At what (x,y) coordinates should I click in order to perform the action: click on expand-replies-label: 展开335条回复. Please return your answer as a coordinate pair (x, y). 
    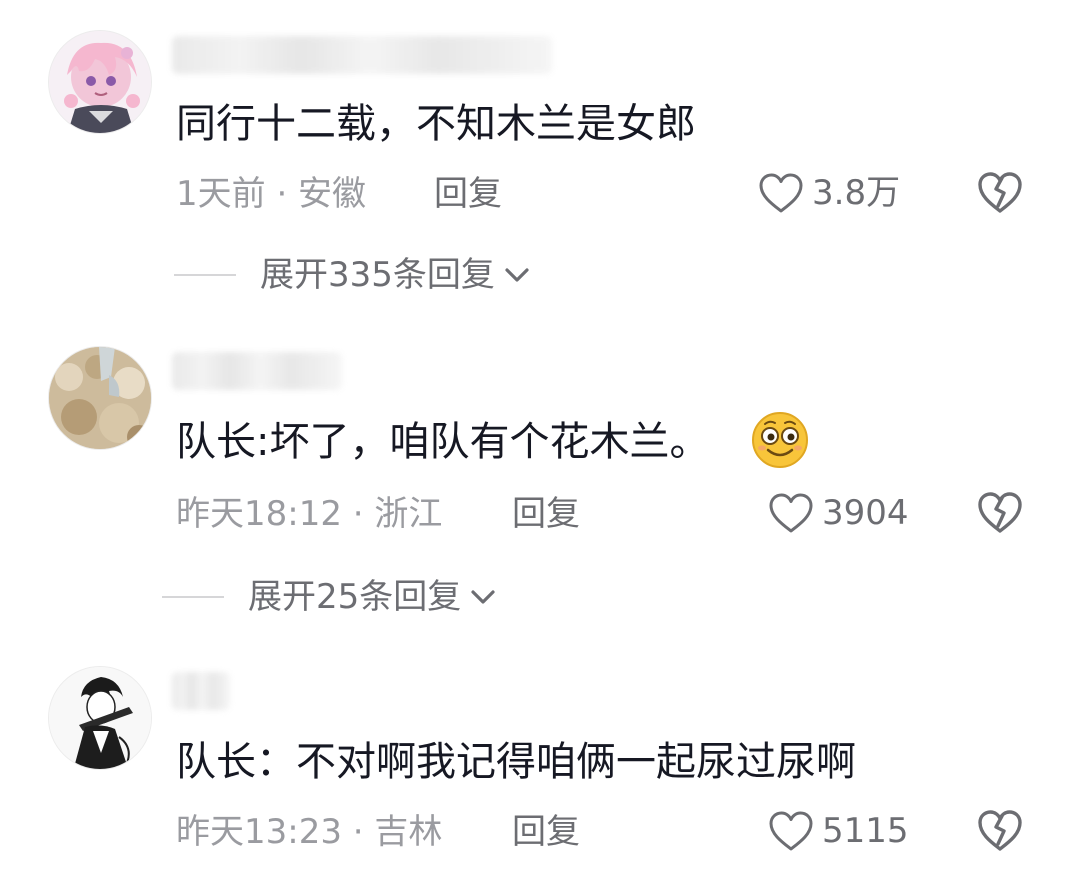
    Looking at the image, I should click on (377, 275).